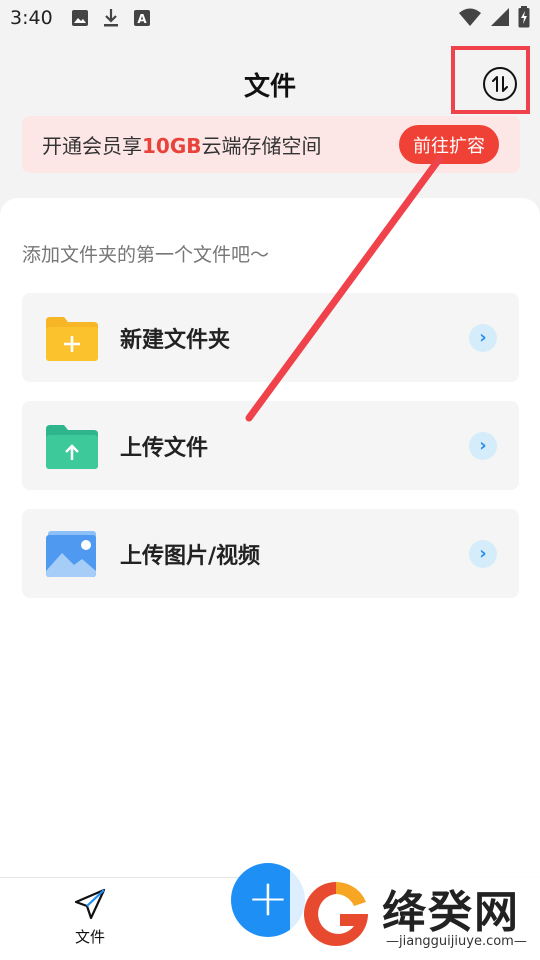 The width and height of the screenshot is (540, 960). Describe the element at coordinates (89, 937) in the screenshot. I see `nav-files-label: 文件` at that location.